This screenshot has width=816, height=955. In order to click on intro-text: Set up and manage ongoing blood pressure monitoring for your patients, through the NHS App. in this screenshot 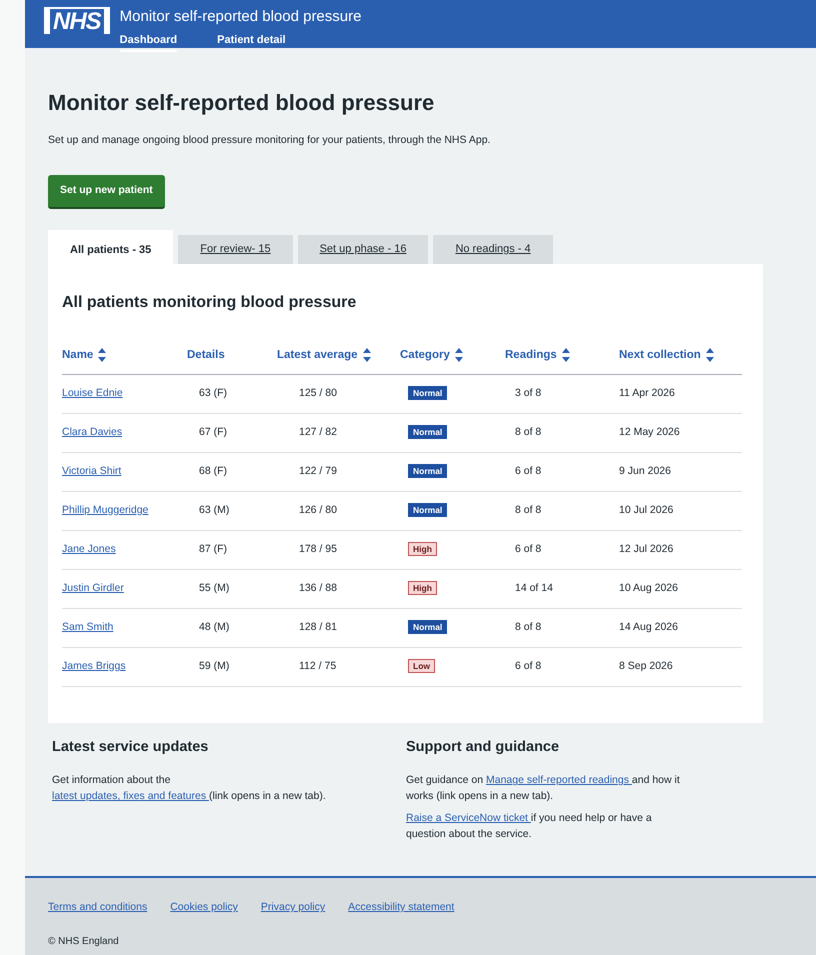, I will do `click(270, 140)`.